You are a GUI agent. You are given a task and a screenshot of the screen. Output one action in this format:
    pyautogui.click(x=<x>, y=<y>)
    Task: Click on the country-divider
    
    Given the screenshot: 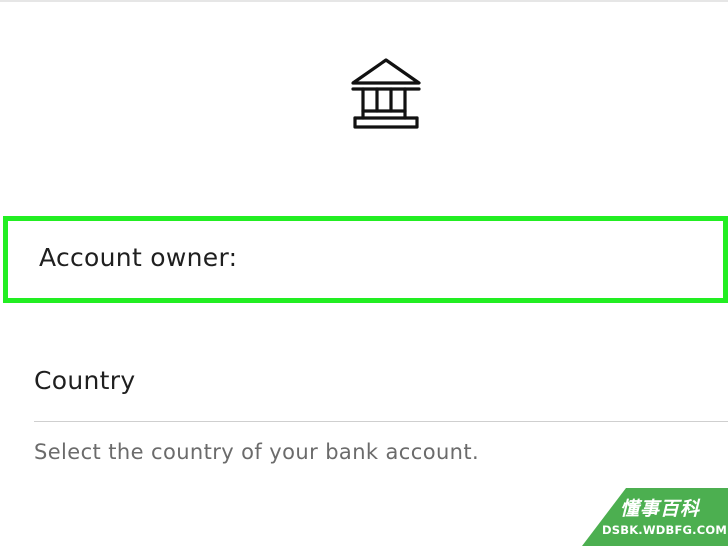 What is the action you would take?
    pyautogui.click(x=381, y=421)
    